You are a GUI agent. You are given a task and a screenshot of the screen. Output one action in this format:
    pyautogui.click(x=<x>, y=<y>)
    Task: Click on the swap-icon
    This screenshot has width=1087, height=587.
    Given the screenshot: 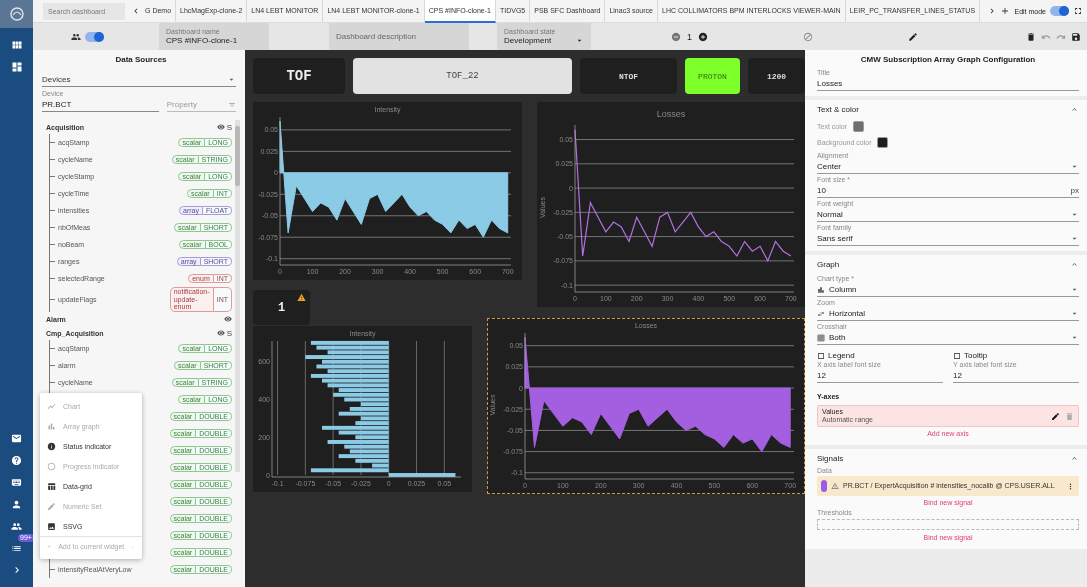 What is the action you would take?
    pyautogui.click(x=821, y=313)
    